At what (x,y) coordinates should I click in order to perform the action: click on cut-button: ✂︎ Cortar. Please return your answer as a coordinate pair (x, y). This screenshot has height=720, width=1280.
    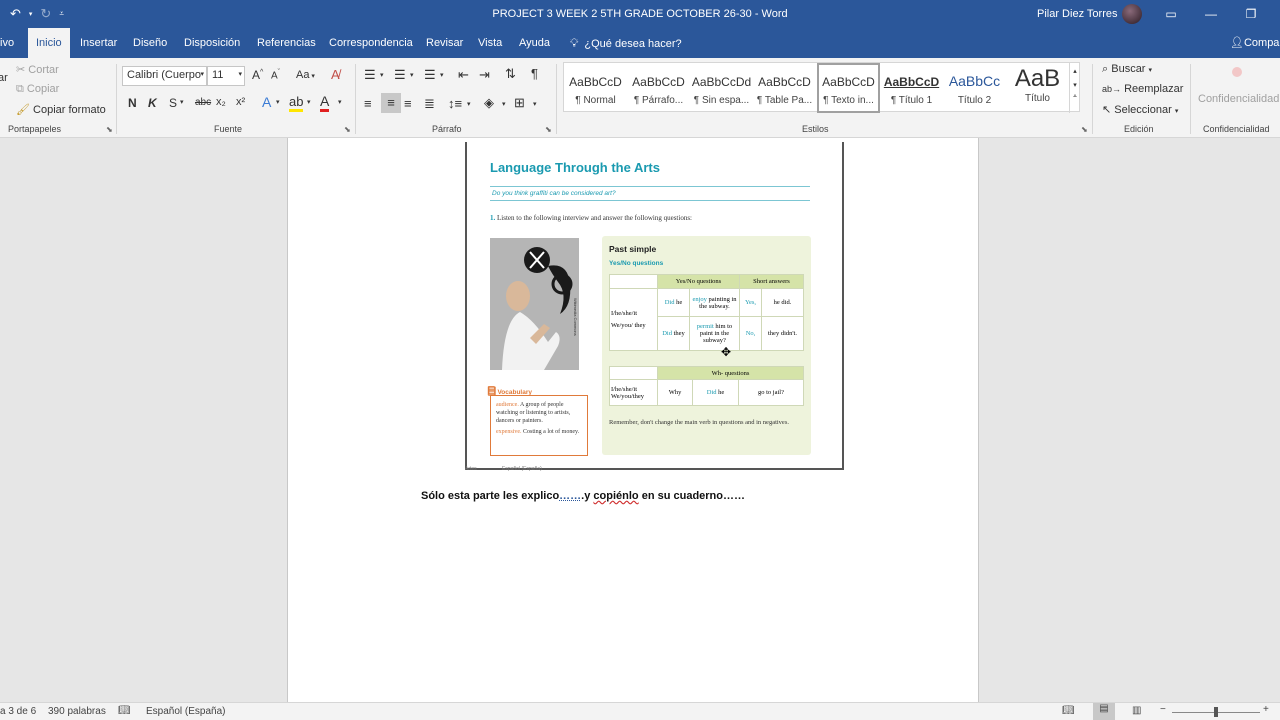
    Looking at the image, I should click on (37, 69).